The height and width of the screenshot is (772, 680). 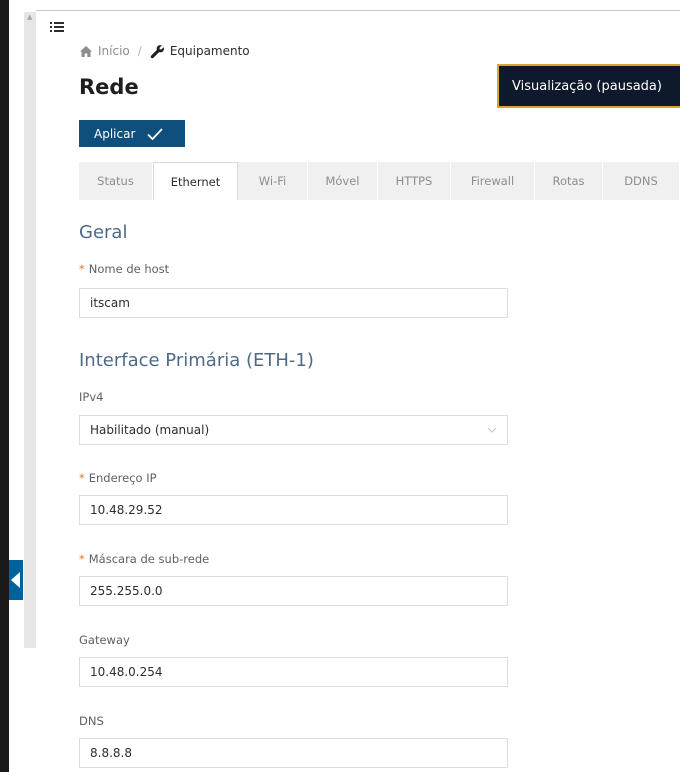 I want to click on chevron-down-icon, so click(x=492, y=430).